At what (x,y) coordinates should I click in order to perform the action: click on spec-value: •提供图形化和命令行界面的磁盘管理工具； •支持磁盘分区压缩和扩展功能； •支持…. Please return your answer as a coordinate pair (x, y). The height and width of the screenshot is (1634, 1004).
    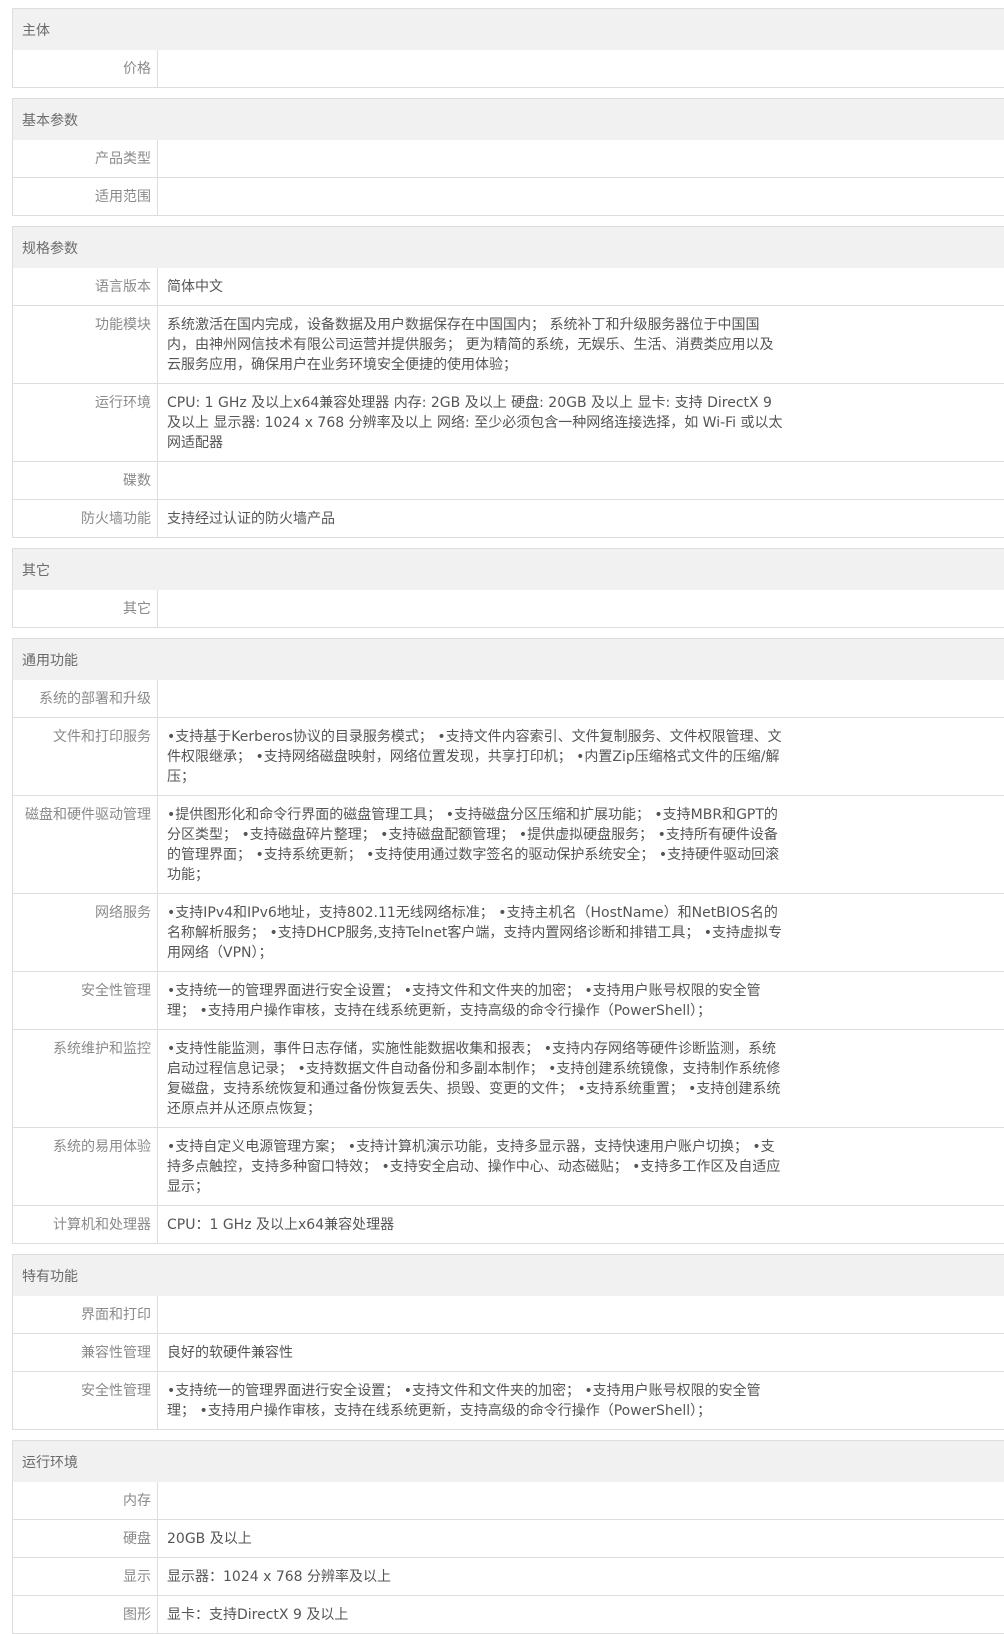
    Looking at the image, I should click on (473, 845).